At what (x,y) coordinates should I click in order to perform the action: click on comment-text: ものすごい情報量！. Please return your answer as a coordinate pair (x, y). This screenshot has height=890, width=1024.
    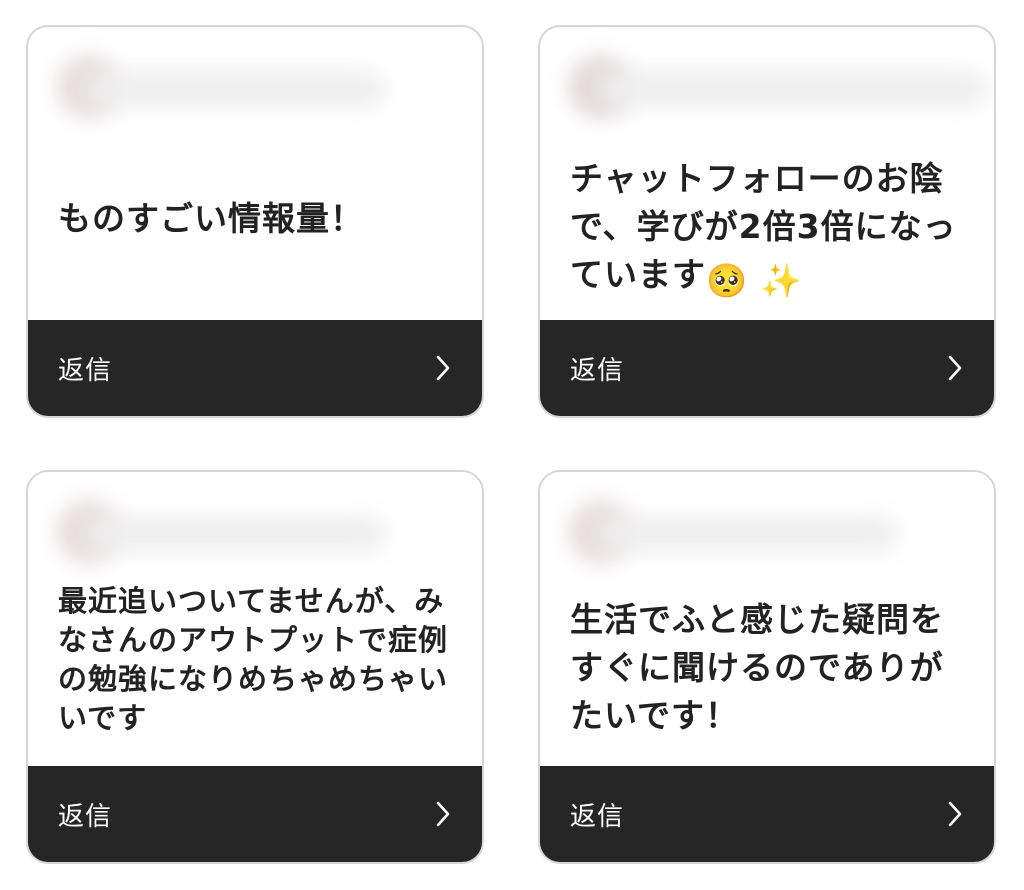
    Looking at the image, I should click on (211, 218).